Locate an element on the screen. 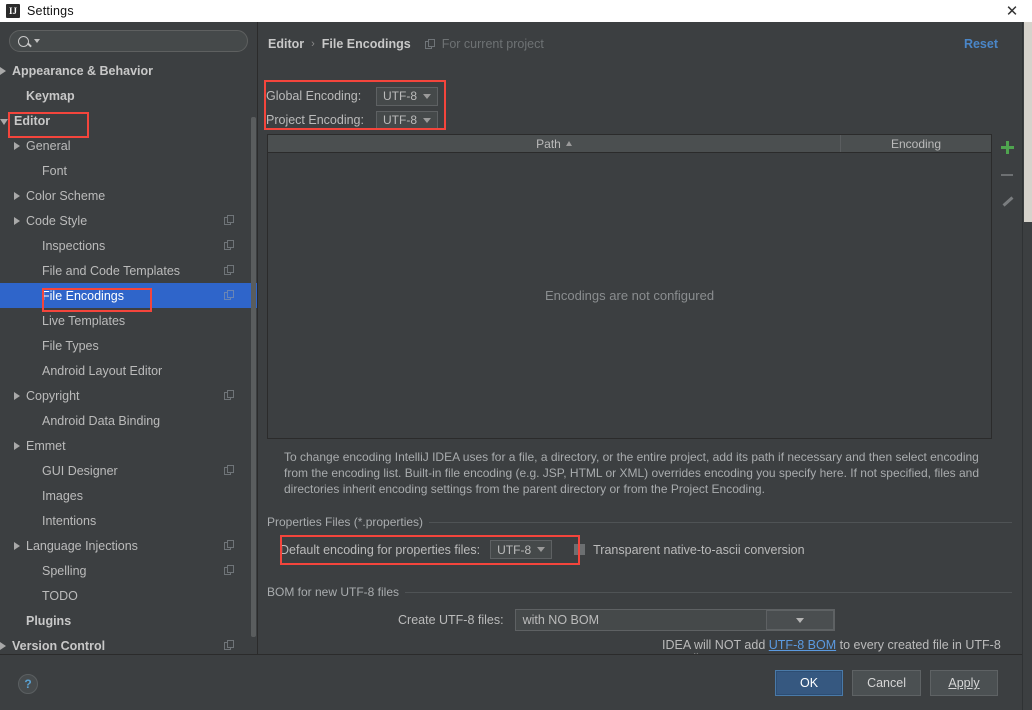 The image size is (1032, 710). sidebar-item-label: Inspections is located at coordinates (74, 245).